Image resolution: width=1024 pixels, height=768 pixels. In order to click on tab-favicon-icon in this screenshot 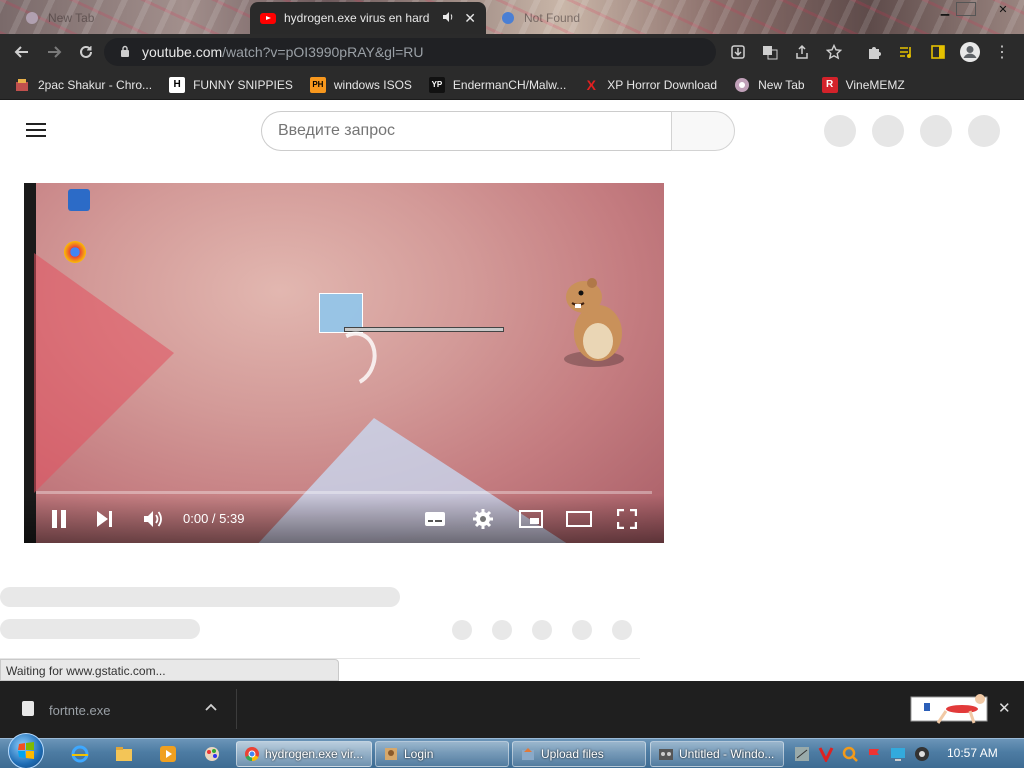, I will do `click(32, 18)`.